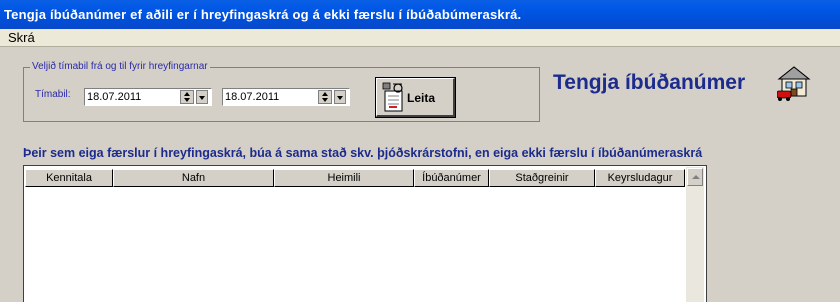  What do you see at coordinates (542, 178) in the screenshot?
I see `column-header-stadgreinir: Staðgreinir` at bounding box center [542, 178].